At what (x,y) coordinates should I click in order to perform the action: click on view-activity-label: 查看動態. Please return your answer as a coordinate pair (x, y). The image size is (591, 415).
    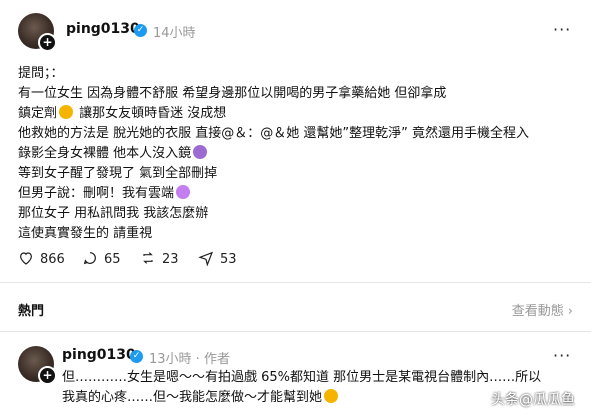
    Looking at the image, I should click on (537, 311).